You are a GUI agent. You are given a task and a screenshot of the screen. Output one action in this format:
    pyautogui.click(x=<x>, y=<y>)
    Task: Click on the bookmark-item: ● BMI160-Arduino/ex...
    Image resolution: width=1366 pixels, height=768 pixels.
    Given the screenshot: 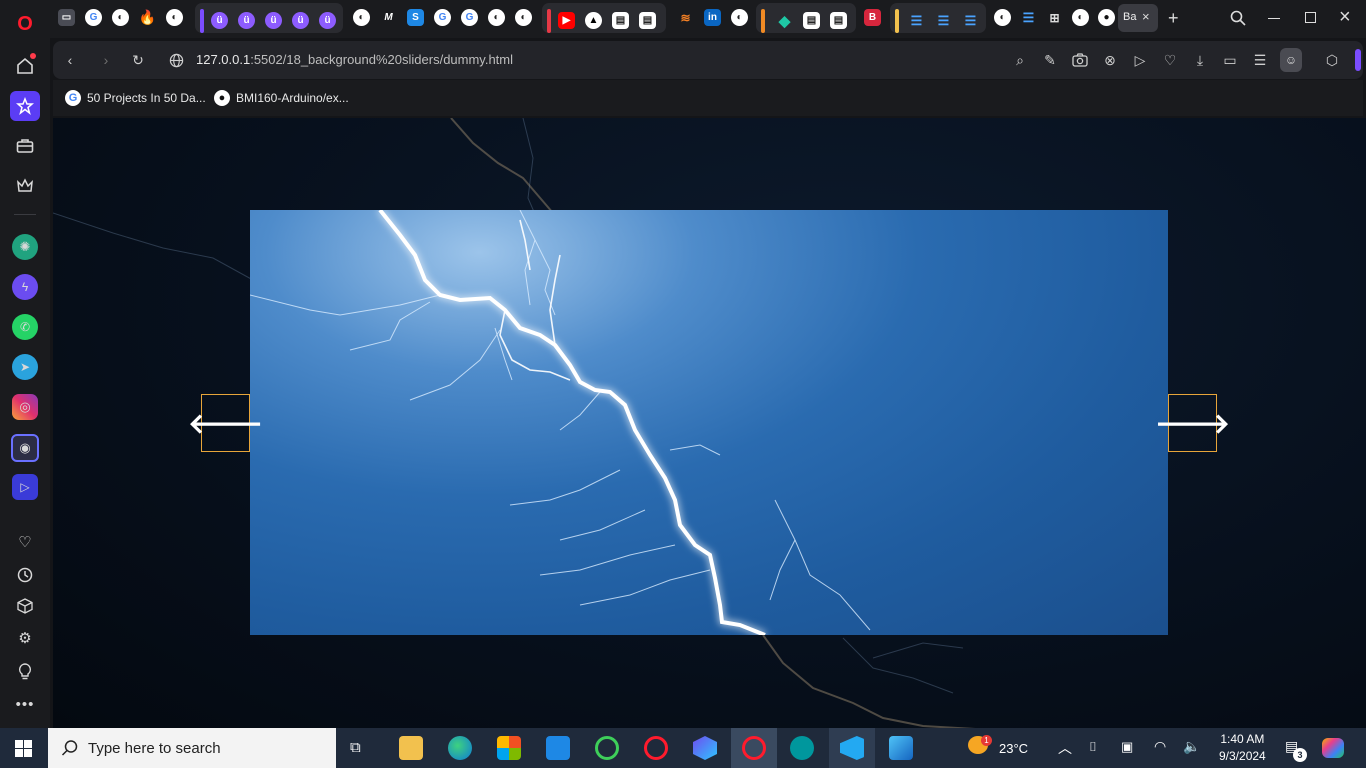 What is the action you would take?
    pyautogui.click(x=281, y=98)
    